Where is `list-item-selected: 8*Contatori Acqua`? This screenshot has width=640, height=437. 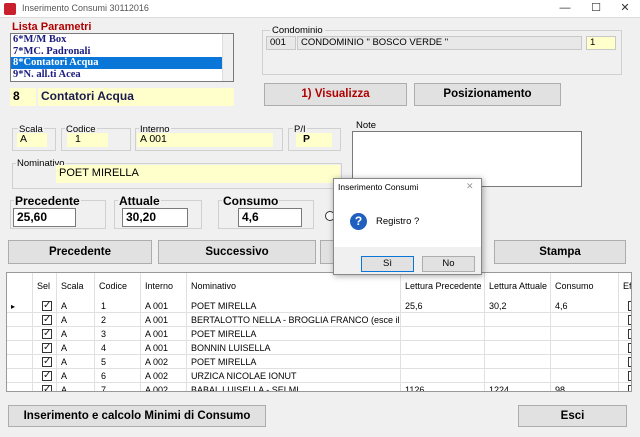 list-item-selected: 8*Contatori Acqua is located at coordinates (117, 63).